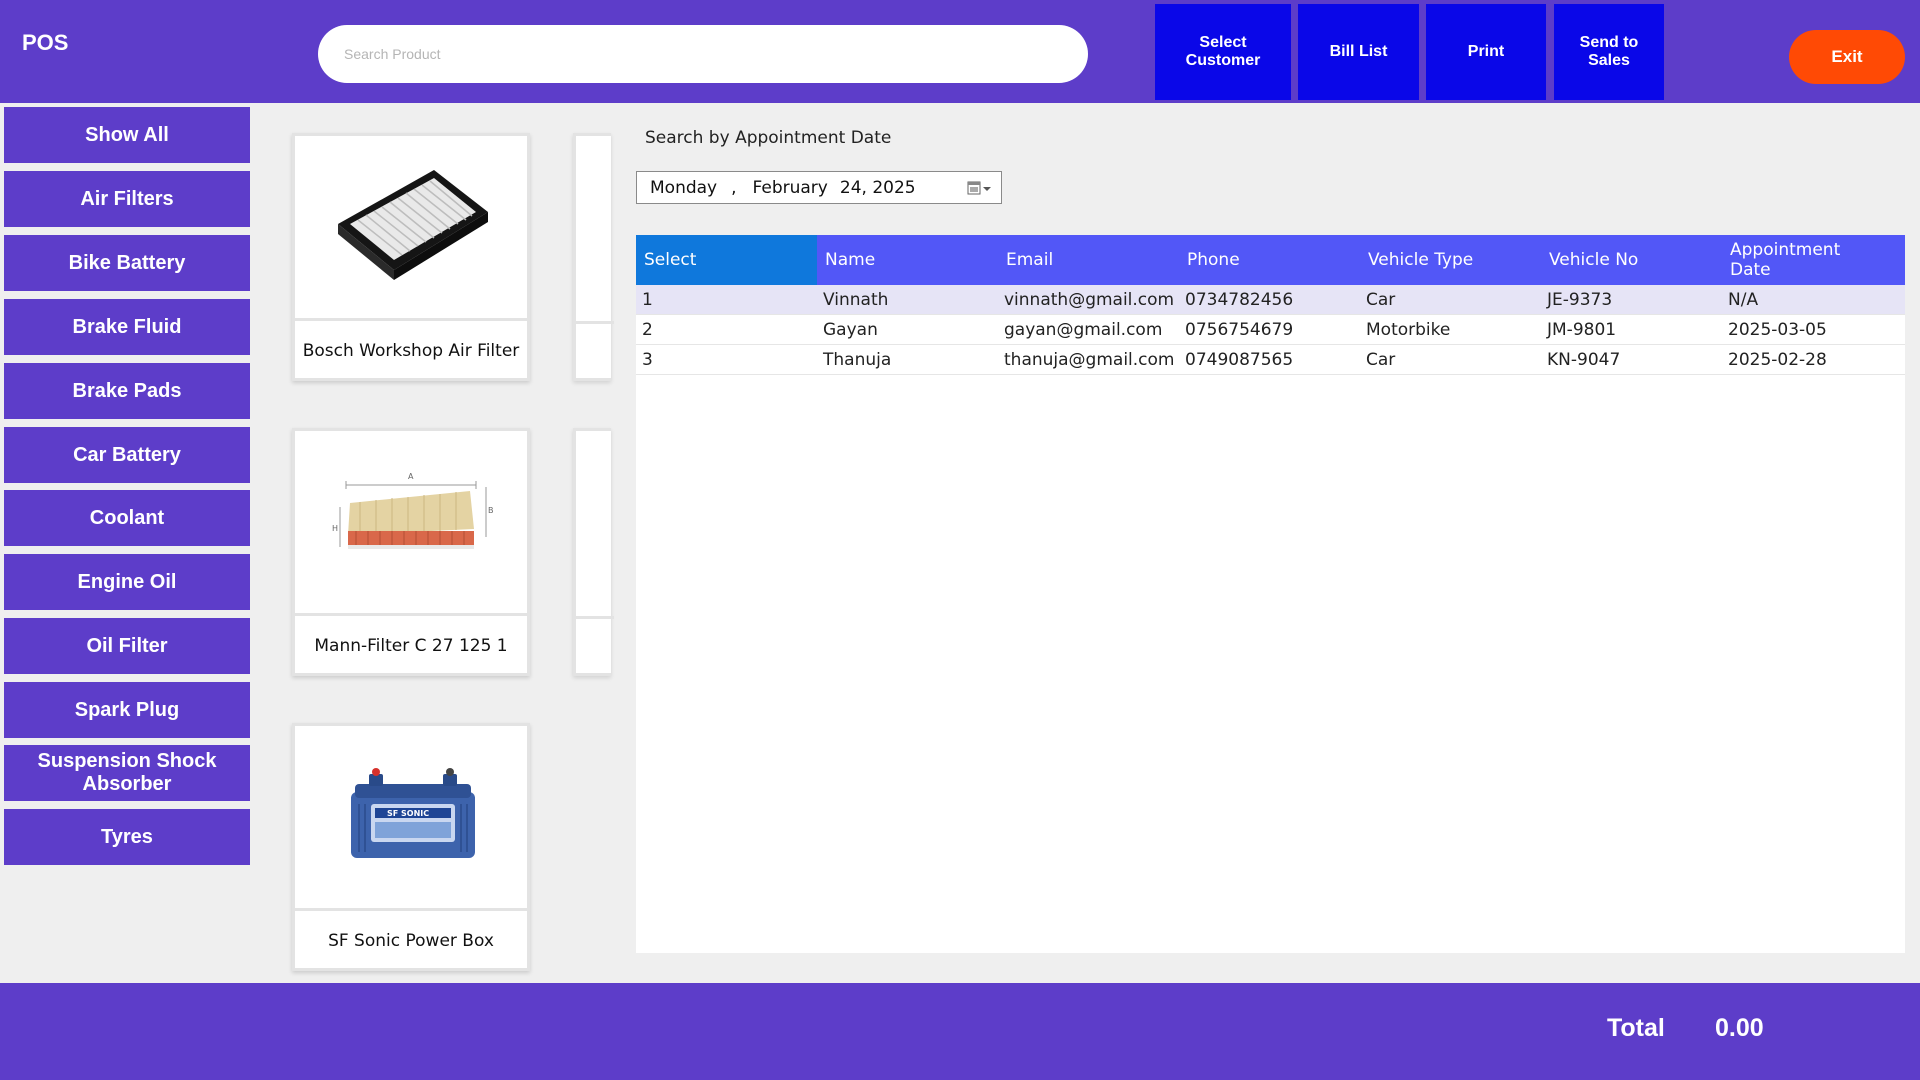 Image resolution: width=1920 pixels, height=1080 pixels. What do you see at coordinates (127, 135) in the screenshot?
I see `category-show-all: Show All` at bounding box center [127, 135].